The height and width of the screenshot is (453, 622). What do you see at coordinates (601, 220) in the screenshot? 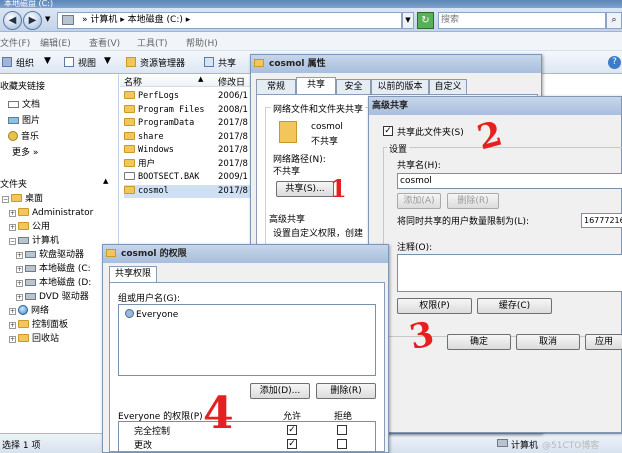
I see `user-limit-field: 16777216` at bounding box center [601, 220].